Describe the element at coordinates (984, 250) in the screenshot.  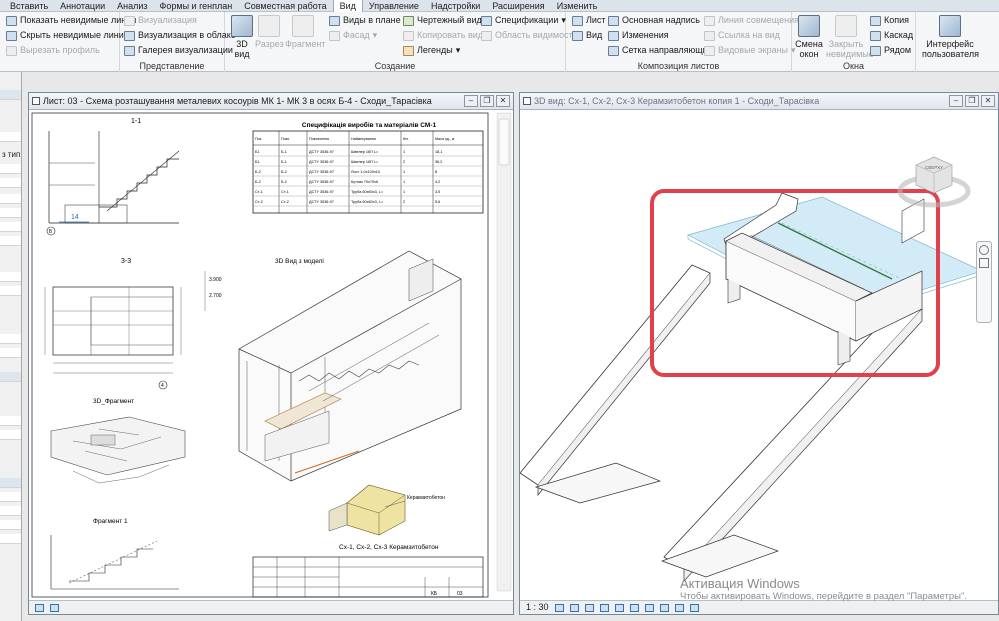
I see `steering-wheel-icon` at that location.